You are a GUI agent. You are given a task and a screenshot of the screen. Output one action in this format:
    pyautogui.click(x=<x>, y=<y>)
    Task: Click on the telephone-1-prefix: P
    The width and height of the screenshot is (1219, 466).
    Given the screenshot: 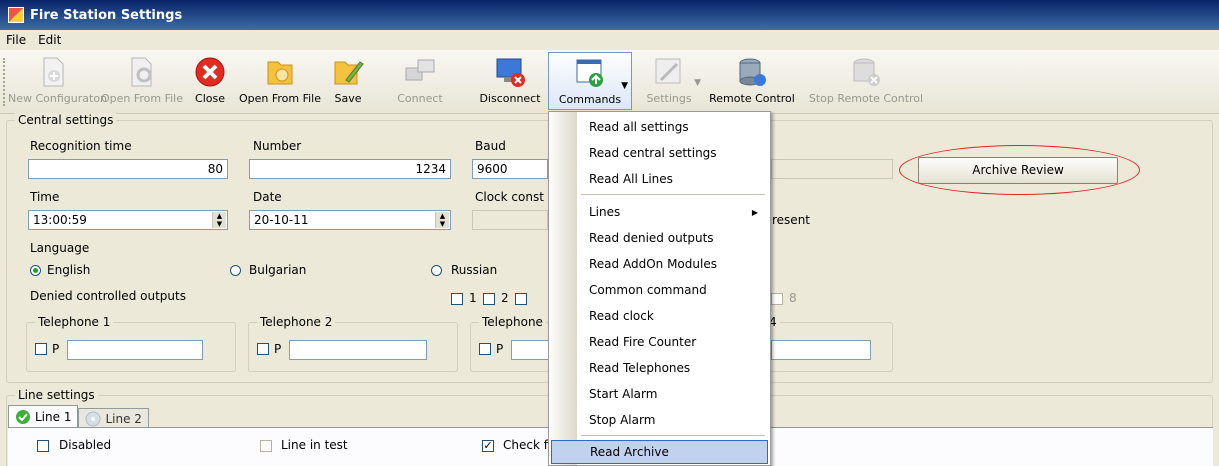 What is the action you would take?
    pyautogui.click(x=56, y=349)
    